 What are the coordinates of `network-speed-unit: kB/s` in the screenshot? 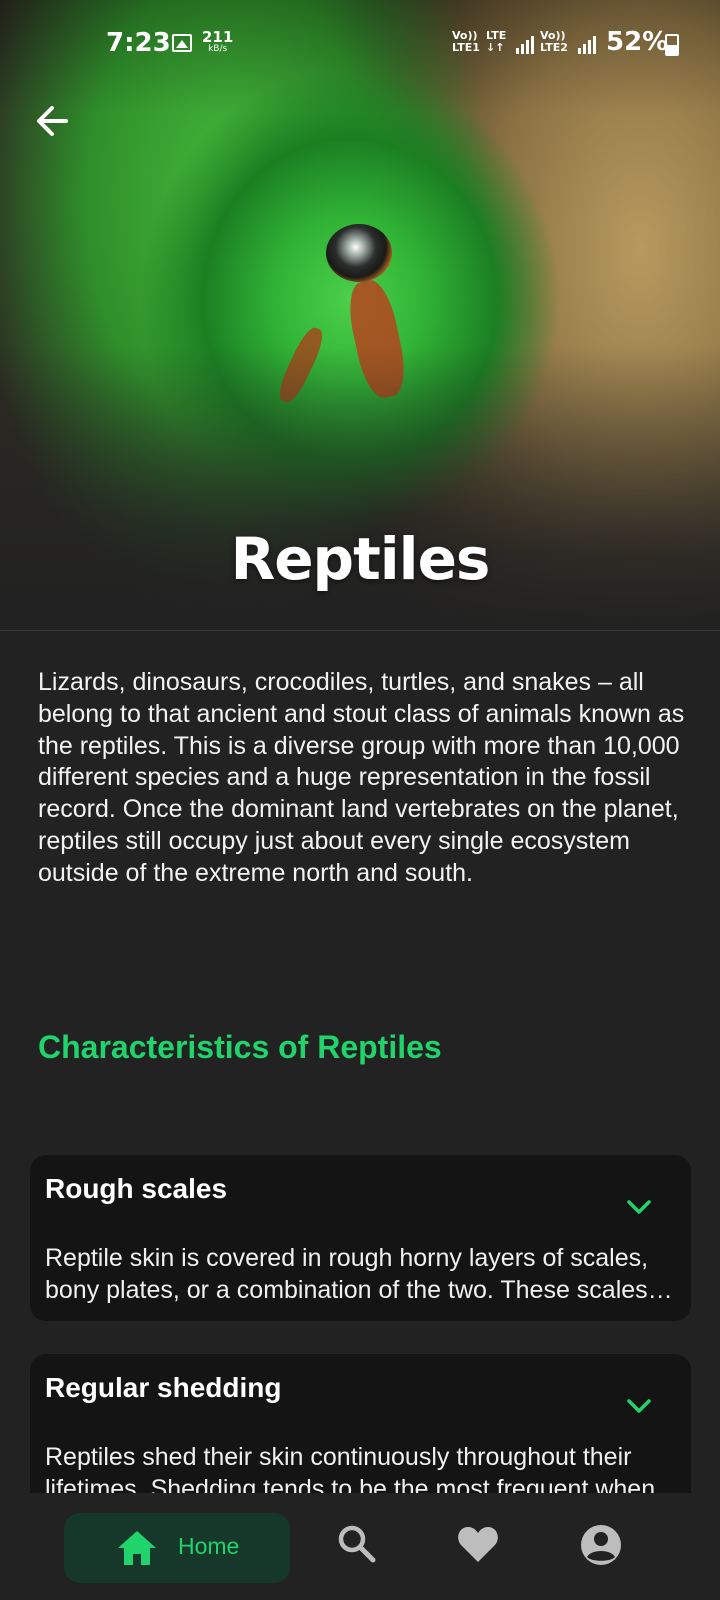 It's located at (218, 49).